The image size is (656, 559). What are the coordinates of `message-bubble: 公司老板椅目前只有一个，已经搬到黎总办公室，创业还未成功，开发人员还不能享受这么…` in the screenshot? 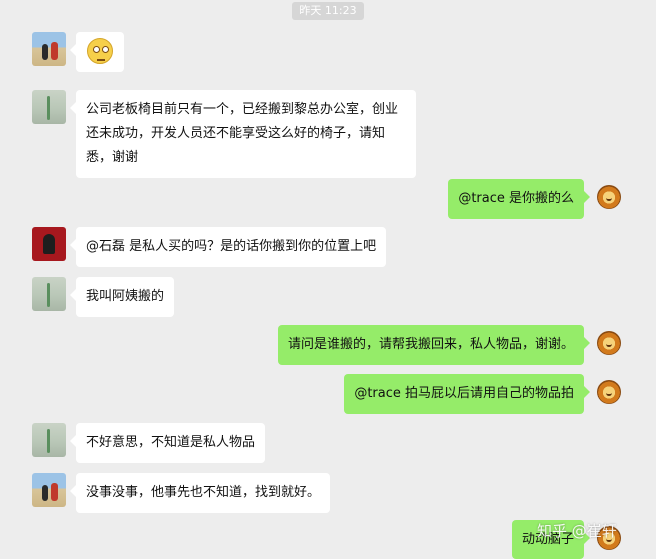 It's located at (243, 134).